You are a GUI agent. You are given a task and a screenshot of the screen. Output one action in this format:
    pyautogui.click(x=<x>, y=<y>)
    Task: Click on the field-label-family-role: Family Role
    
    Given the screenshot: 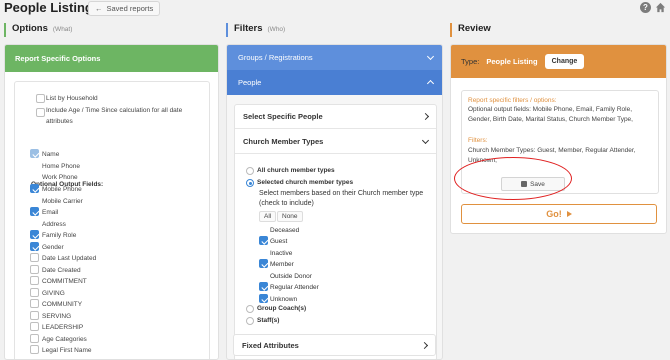 What is the action you would take?
    pyautogui.click(x=59, y=235)
    